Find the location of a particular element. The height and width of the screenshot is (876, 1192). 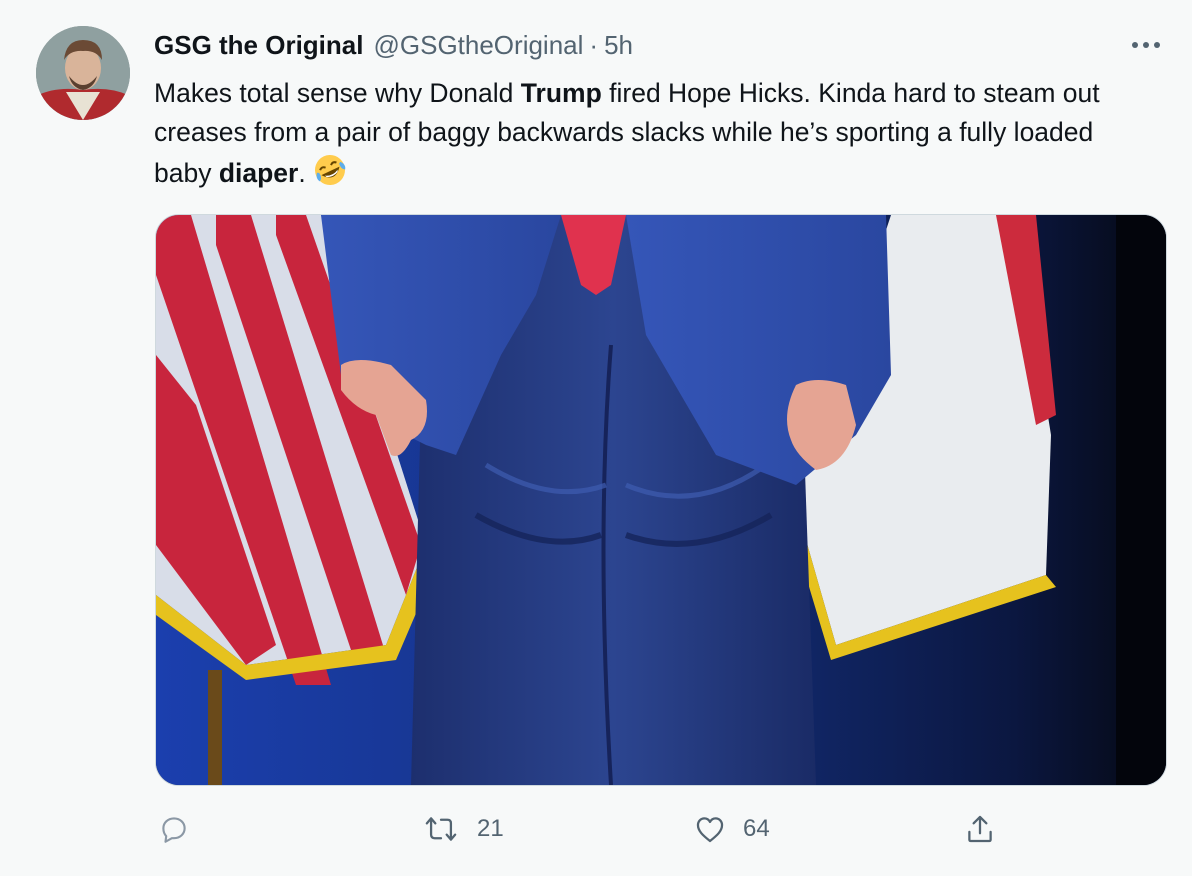

like-count: 64 is located at coordinates (756, 828).